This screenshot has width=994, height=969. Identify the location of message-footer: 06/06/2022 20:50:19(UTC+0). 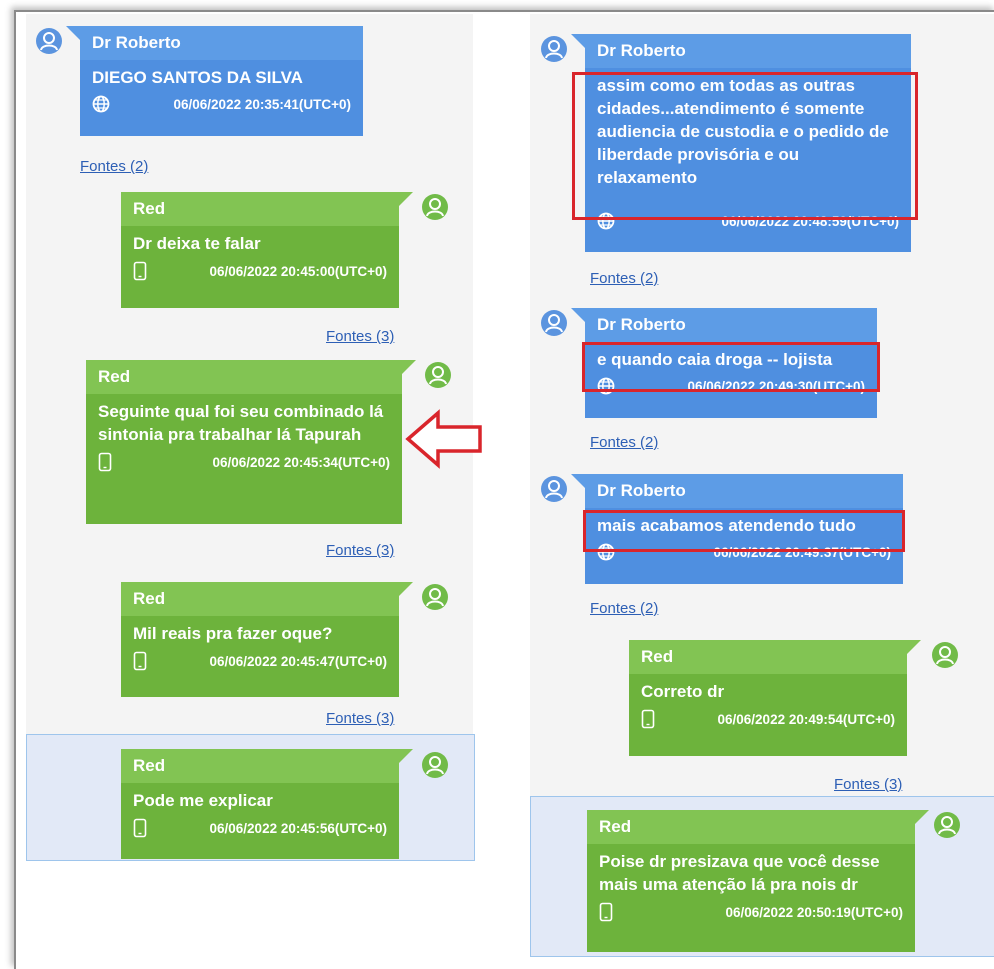
(751, 915).